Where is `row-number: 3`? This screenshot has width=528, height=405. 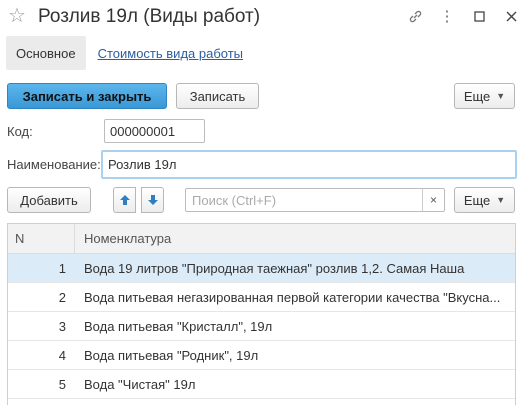
row-number: 3 is located at coordinates (62, 326).